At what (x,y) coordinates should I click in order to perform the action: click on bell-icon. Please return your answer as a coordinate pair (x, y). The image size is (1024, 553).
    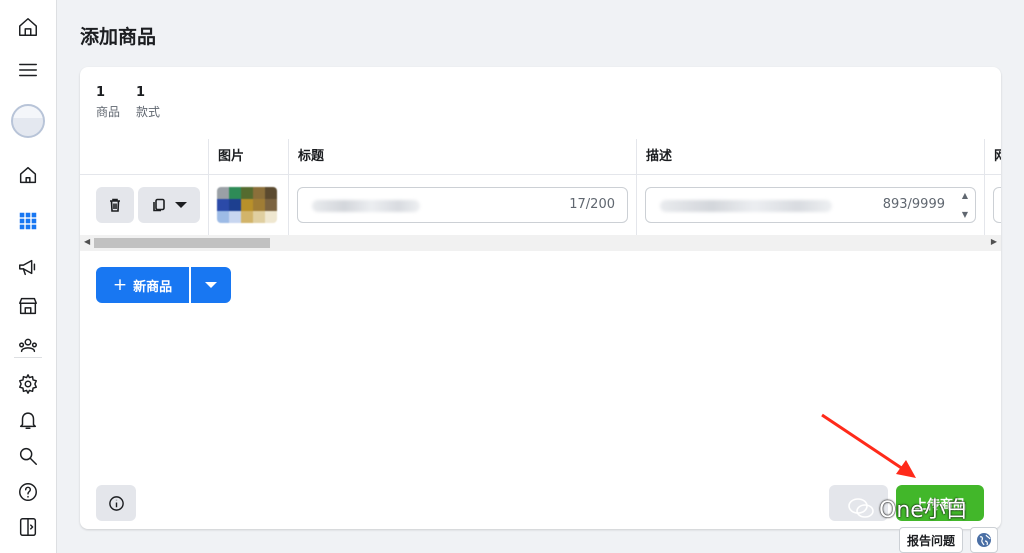
    Looking at the image, I should click on (28, 420).